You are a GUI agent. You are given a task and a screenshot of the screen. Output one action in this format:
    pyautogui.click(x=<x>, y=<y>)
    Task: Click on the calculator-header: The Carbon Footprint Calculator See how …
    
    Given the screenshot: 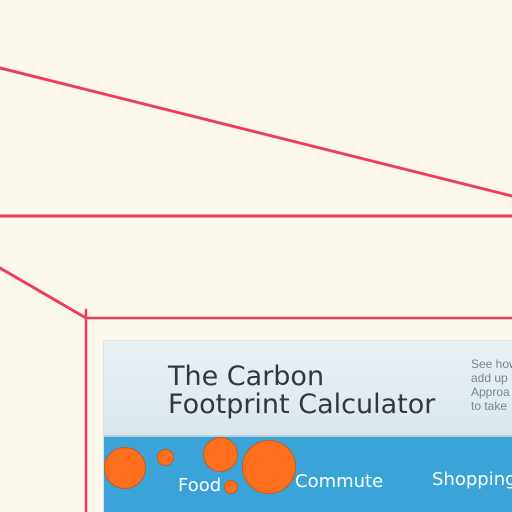 What is the action you would take?
    pyautogui.click(x=308, y=389)
    